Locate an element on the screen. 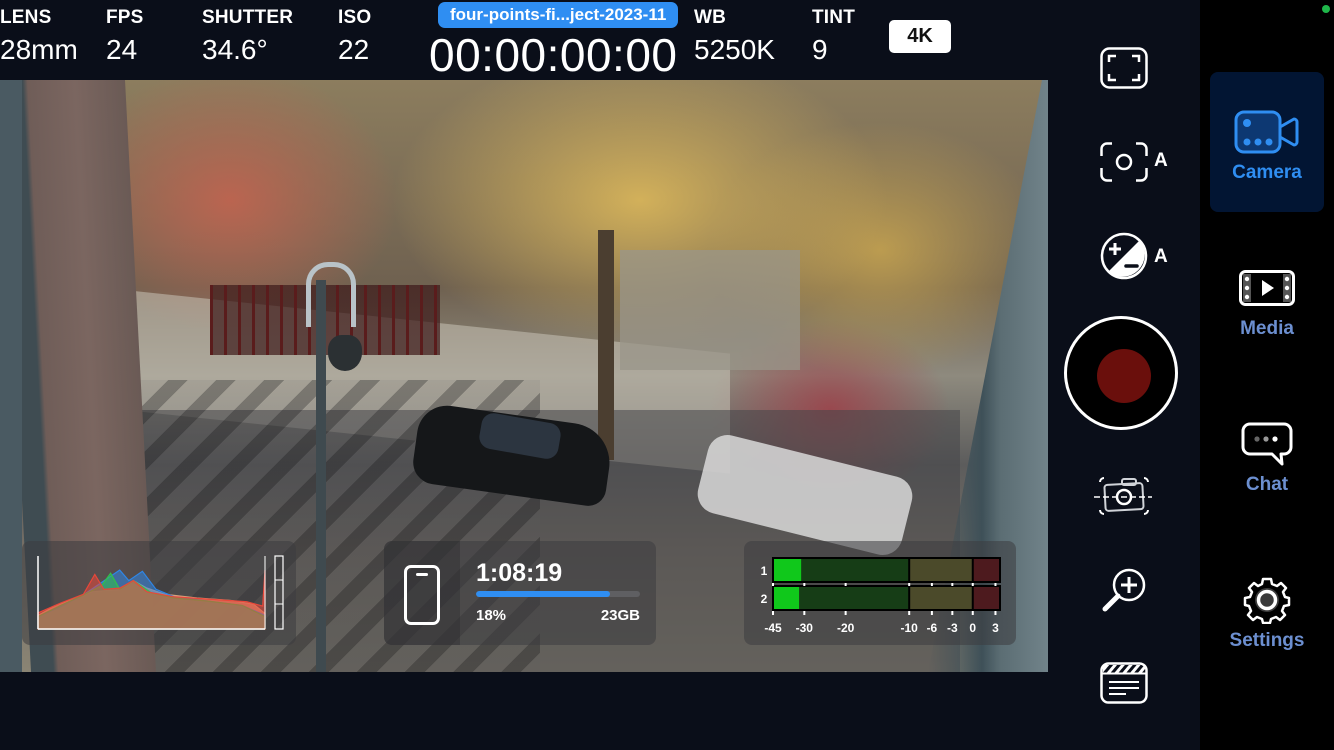 This screenshot has height=750, width=1334. frame-guides-button is located at coordinates (1124, 68).